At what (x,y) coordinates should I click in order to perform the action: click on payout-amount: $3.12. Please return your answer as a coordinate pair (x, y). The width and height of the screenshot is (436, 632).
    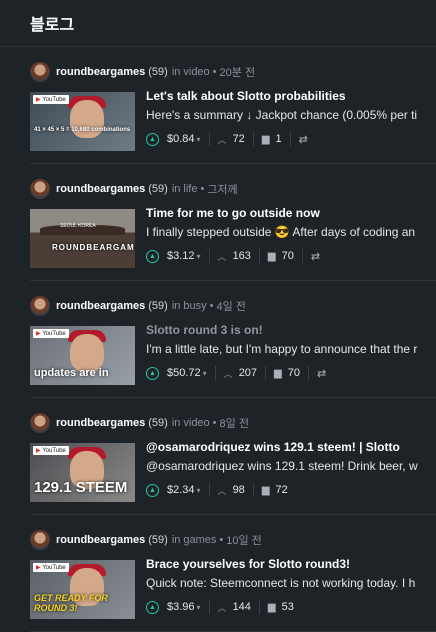
    Looking at the image, I should click on (181, 256).